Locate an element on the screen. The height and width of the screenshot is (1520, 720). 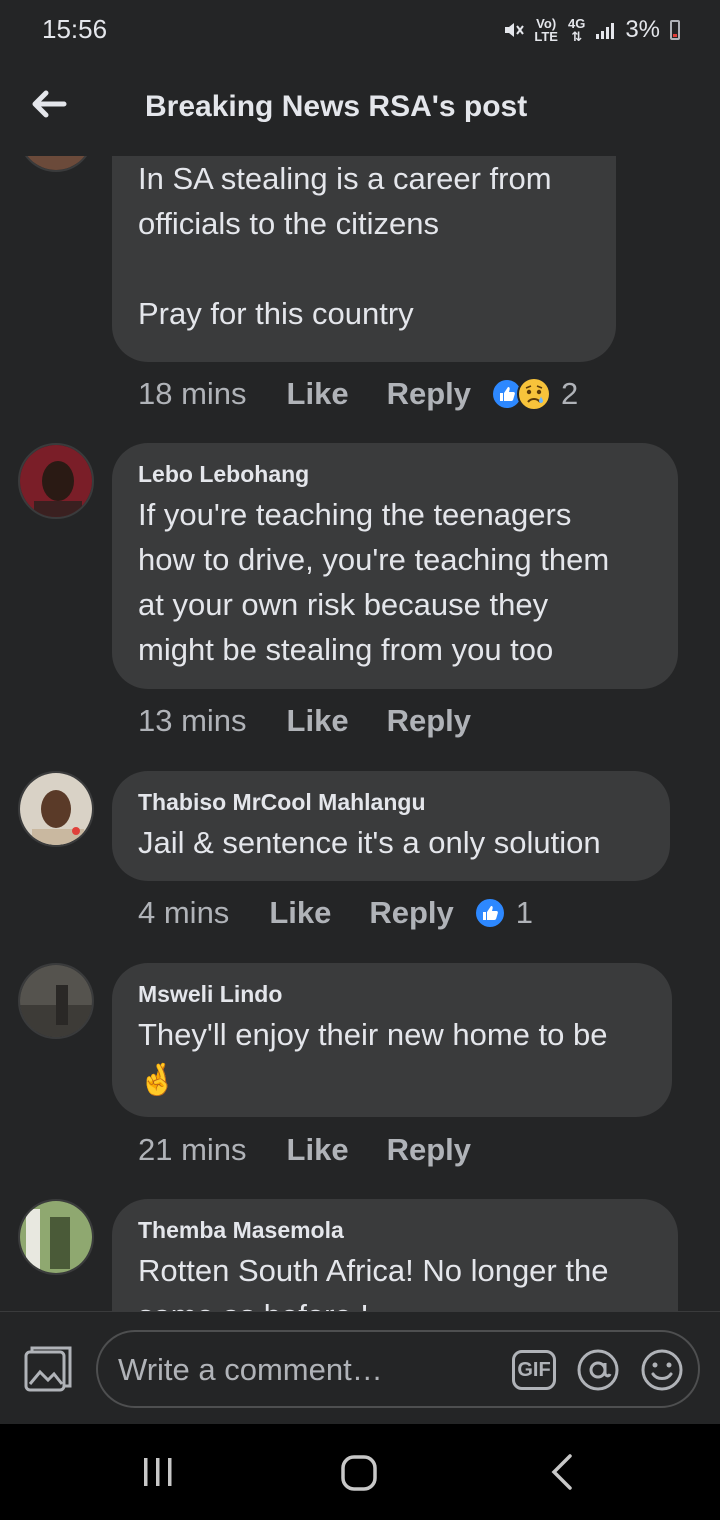
comment-author: Lebo Lebohang is located at coordinates (395, 474).